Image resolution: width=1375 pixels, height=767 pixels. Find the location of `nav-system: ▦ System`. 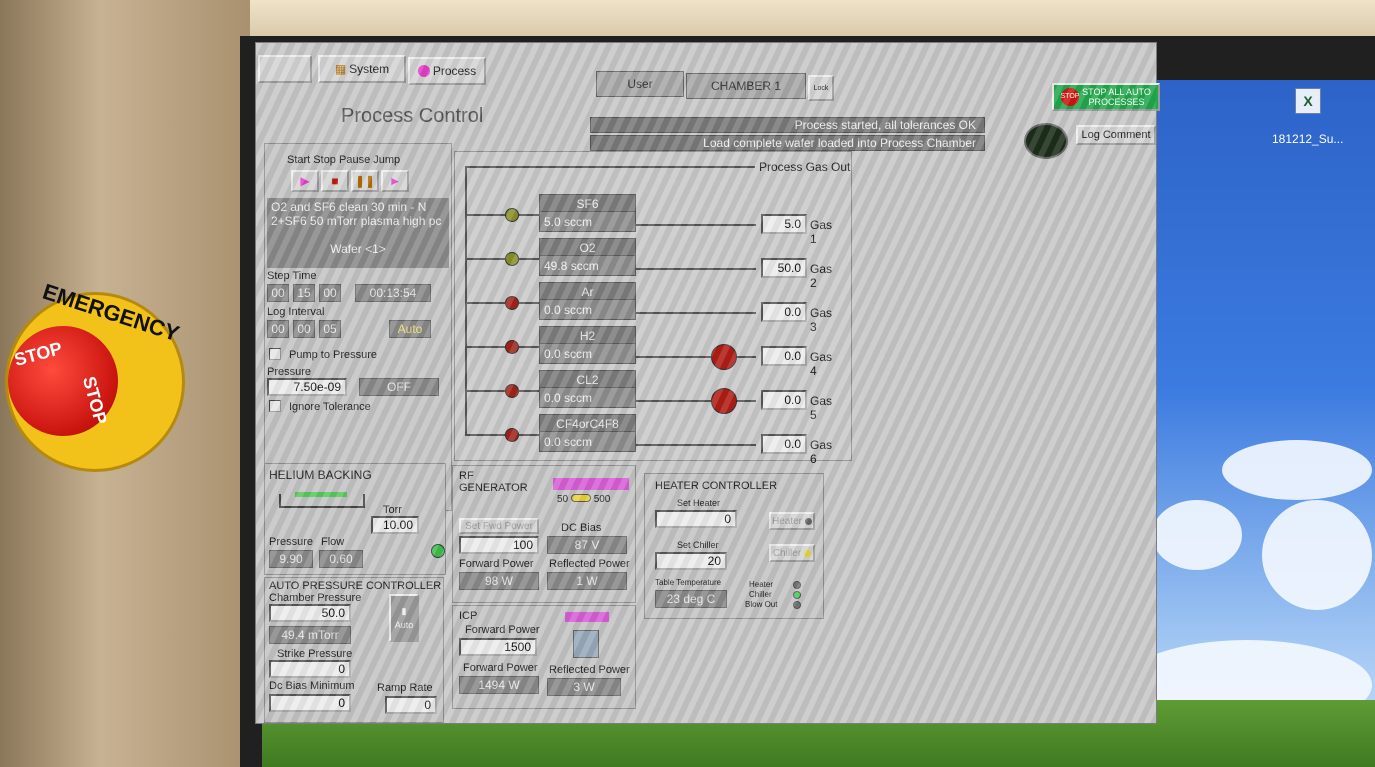

nav-system: ▦ System is located at coordinates (362, 69).